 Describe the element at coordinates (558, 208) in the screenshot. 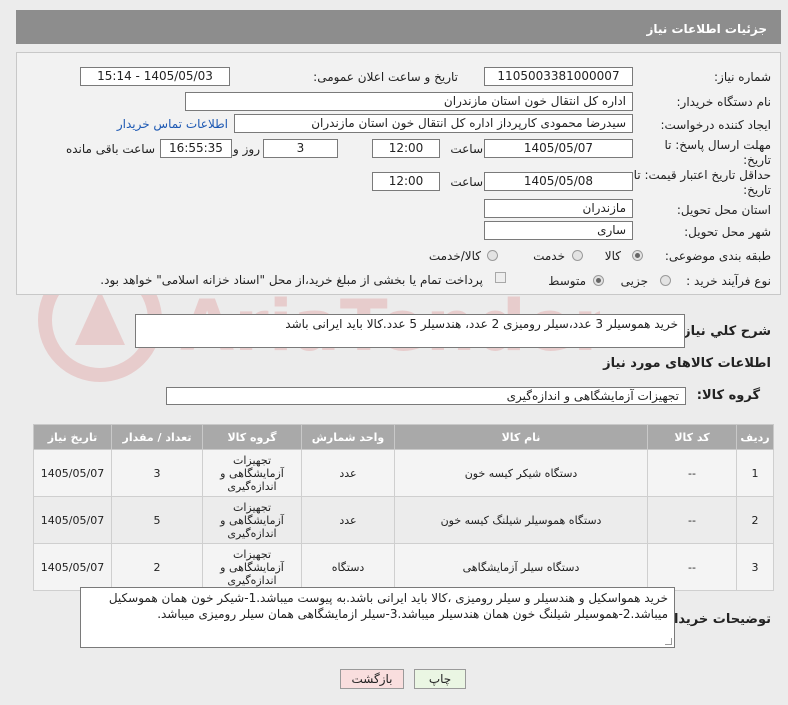

I see `province-field: مازندران` at that location.